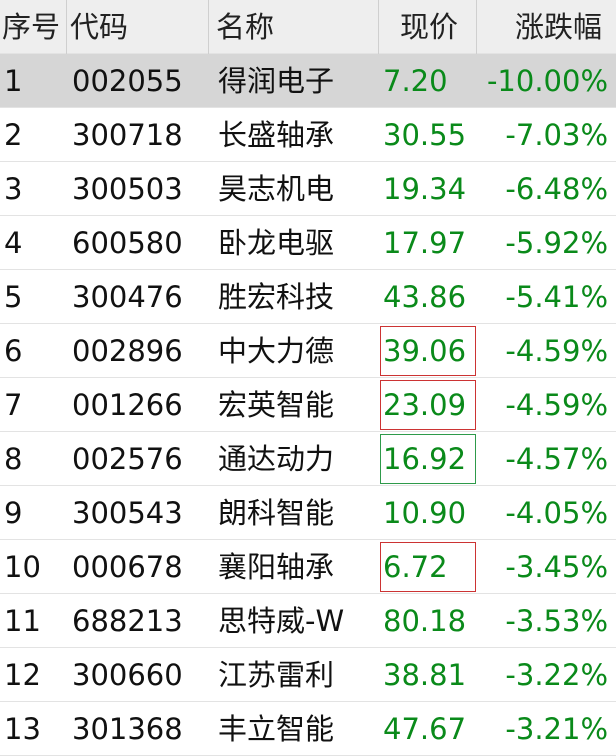 This screenshot has height=756, width=616. I want to click on row-price: 80.18, so click(425, 621).